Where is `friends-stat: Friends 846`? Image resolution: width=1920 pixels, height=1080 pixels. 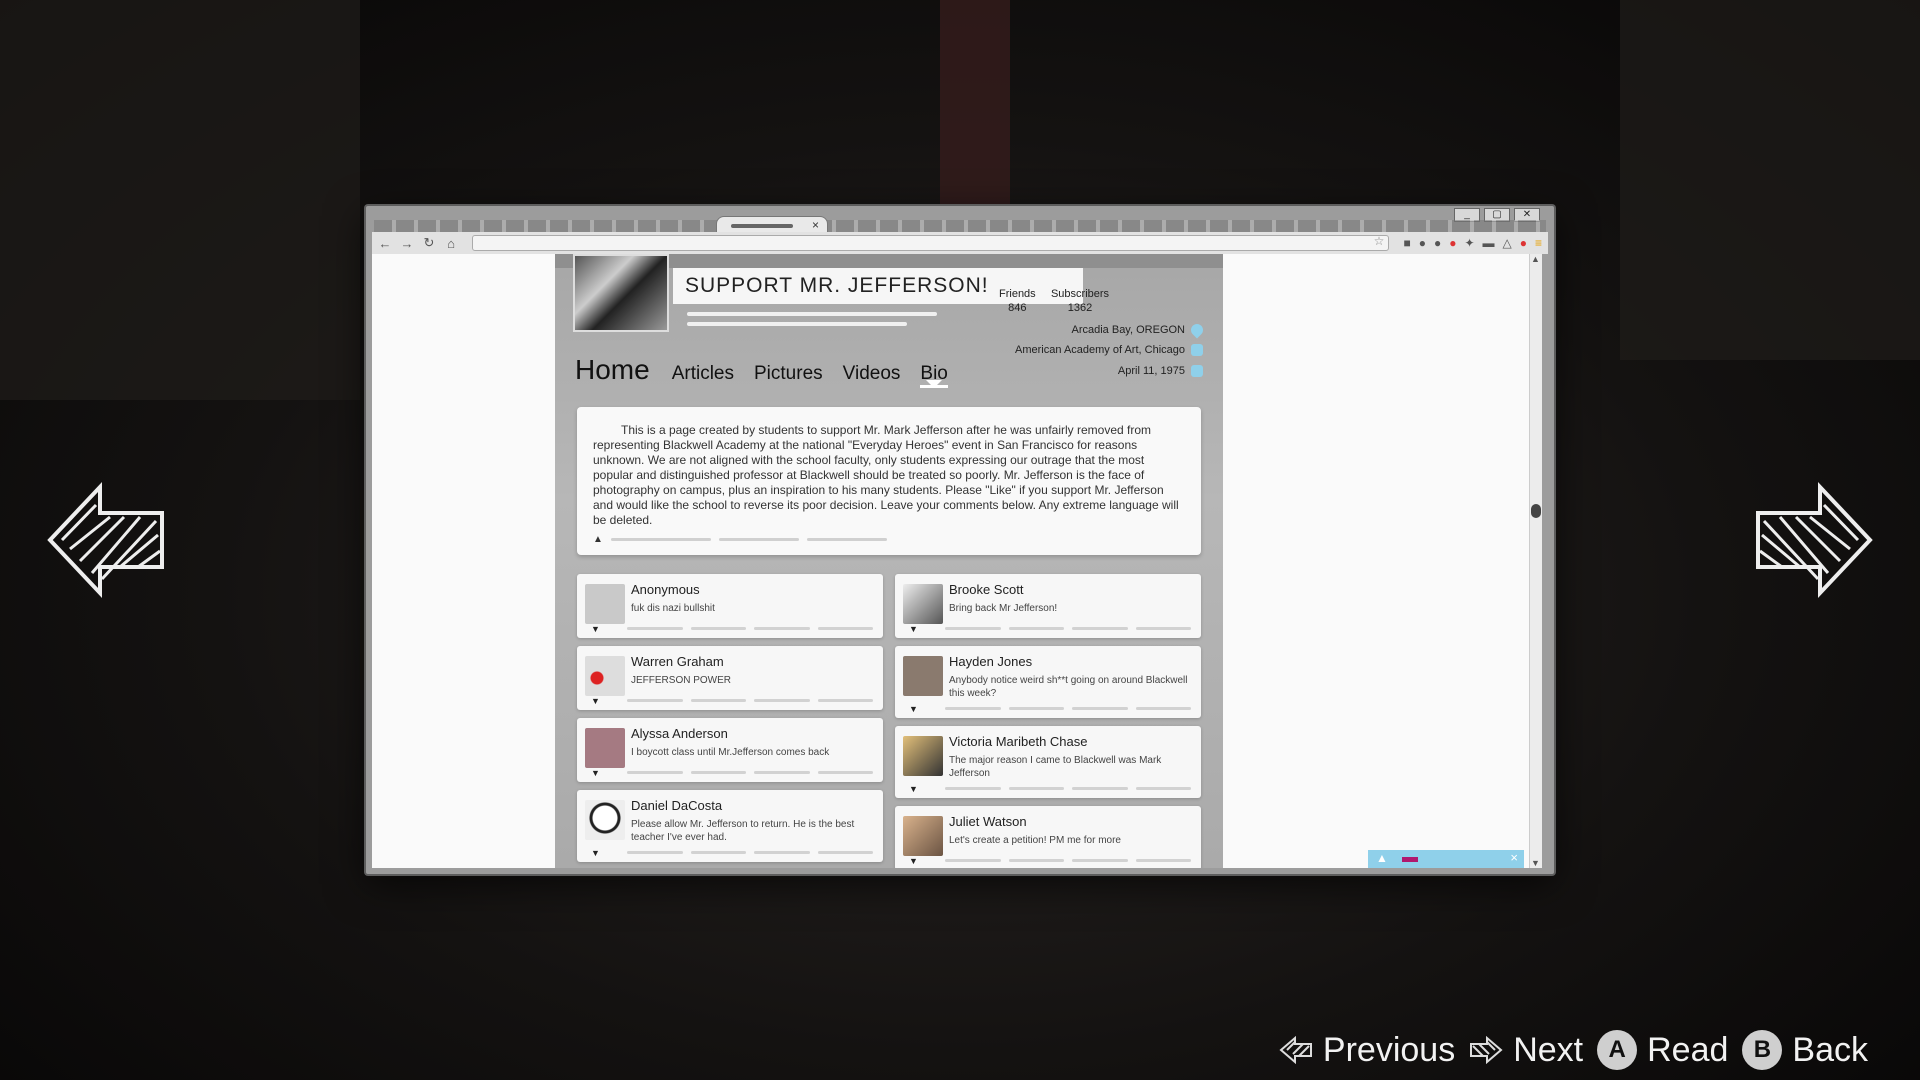 friends-stat: Friends 846 is located at coordinates (1017, 301).